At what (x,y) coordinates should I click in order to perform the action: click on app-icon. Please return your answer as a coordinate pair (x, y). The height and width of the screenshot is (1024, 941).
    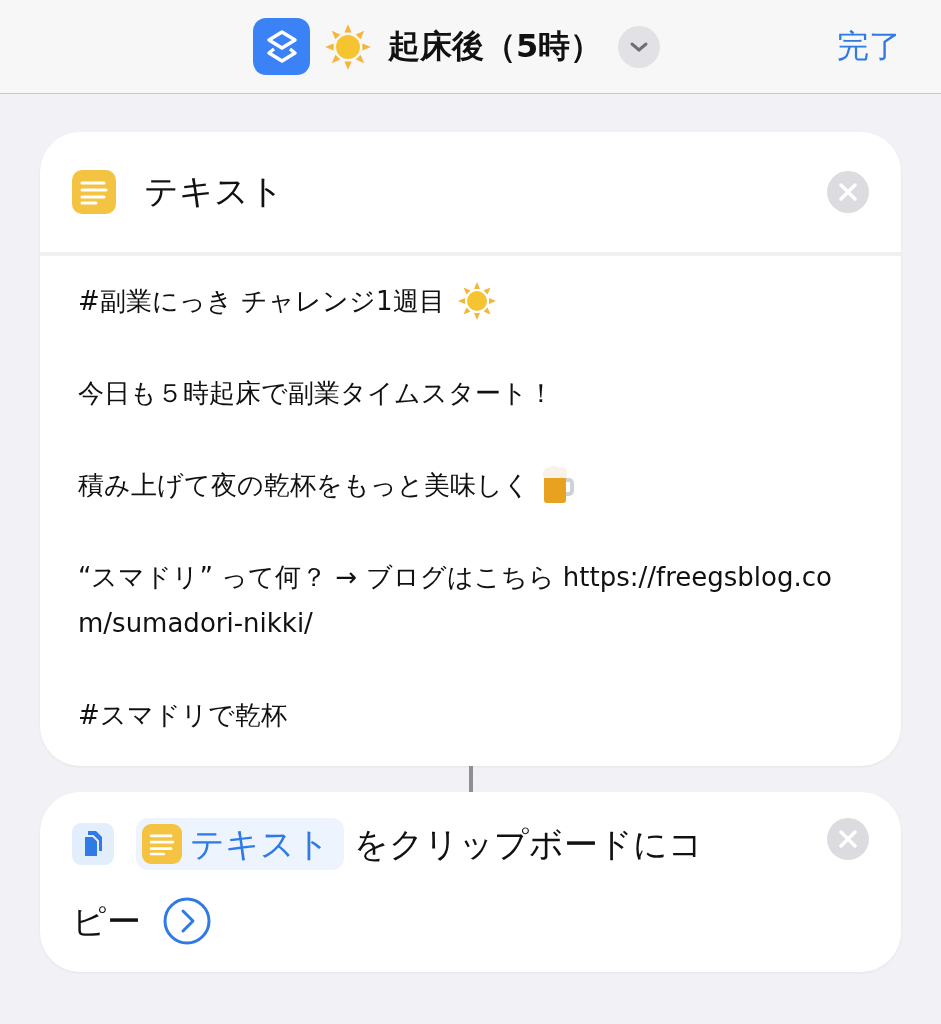
    Looking at the image, I should click on (281, 46).